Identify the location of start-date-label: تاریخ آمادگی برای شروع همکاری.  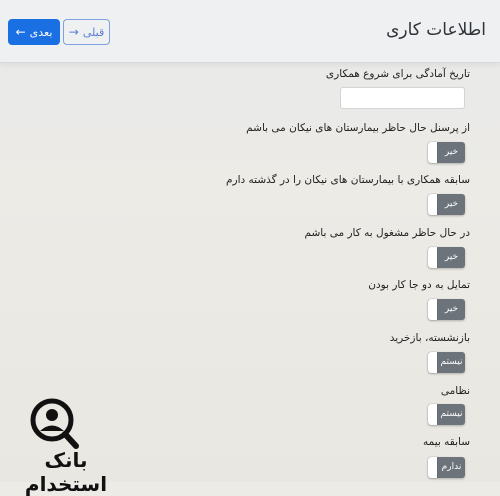
(397, 74).